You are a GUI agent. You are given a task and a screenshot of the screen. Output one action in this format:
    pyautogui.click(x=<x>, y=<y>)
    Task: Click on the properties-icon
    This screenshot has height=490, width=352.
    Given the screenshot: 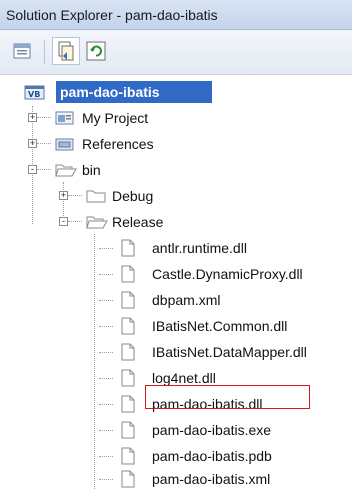 What is the action you would take?
    pyautogui.click(x=22, y=51)
    